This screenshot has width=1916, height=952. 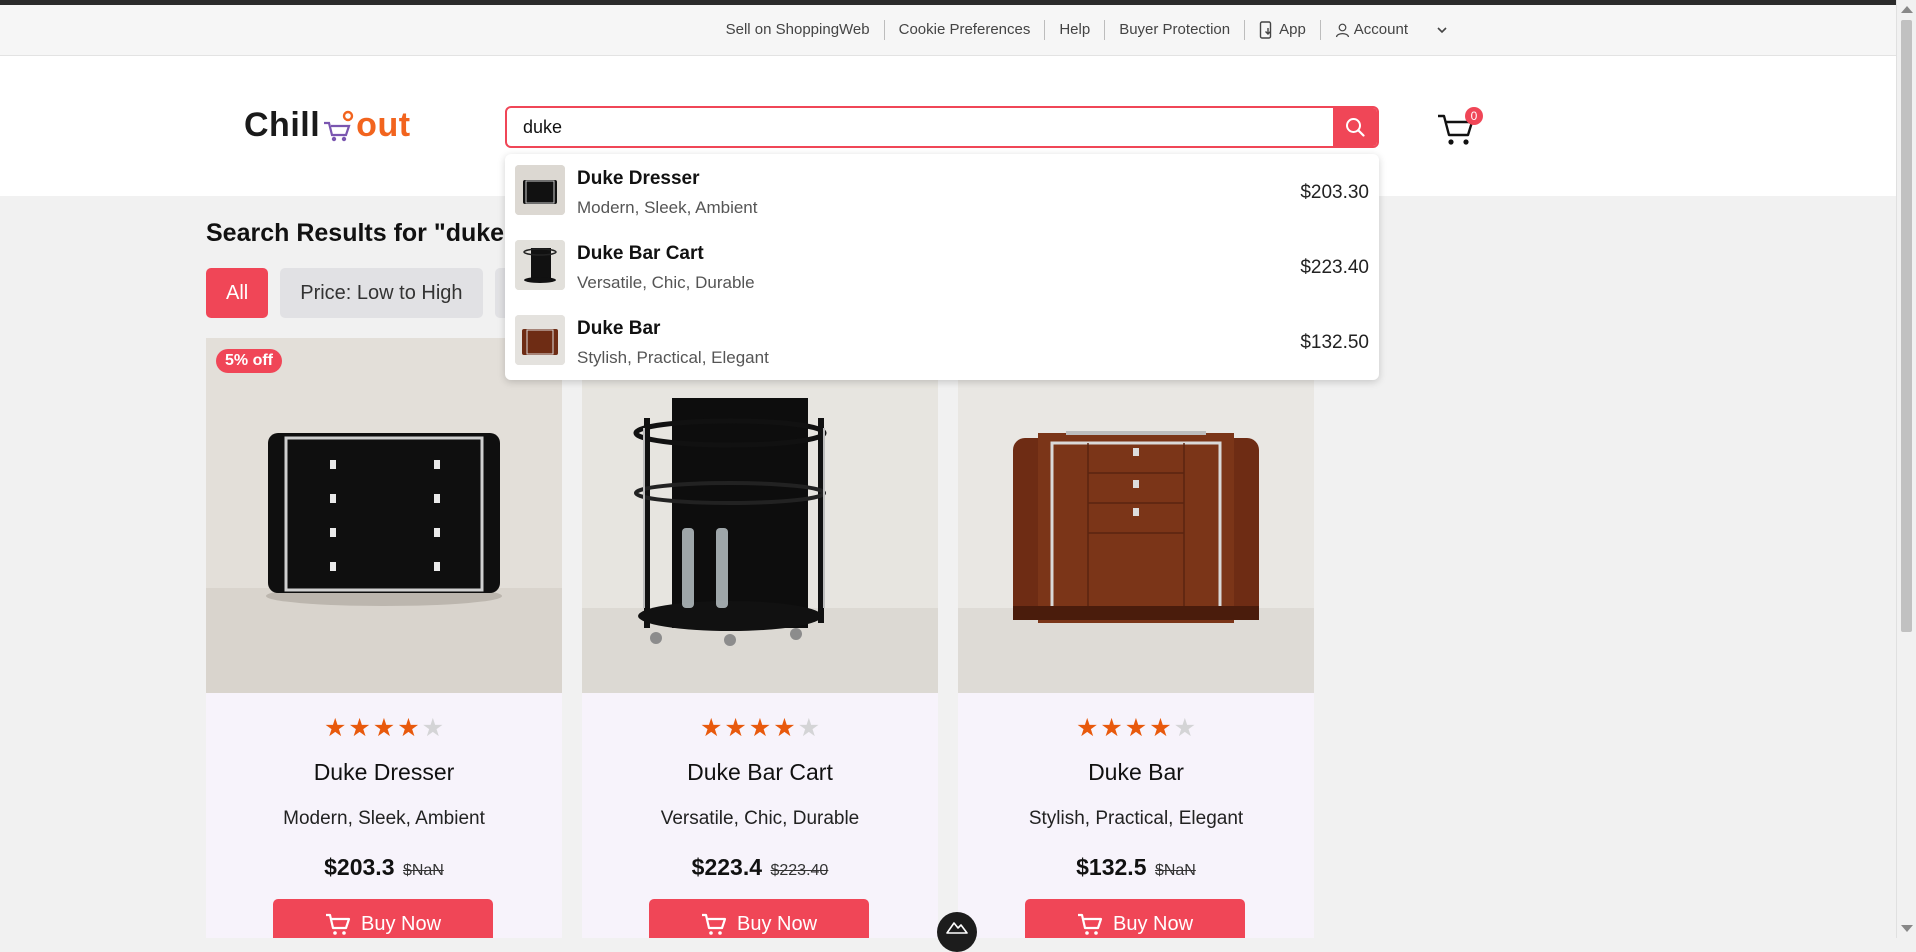 I want to click on mountain-logo-icon, so click(x=957, y=928).